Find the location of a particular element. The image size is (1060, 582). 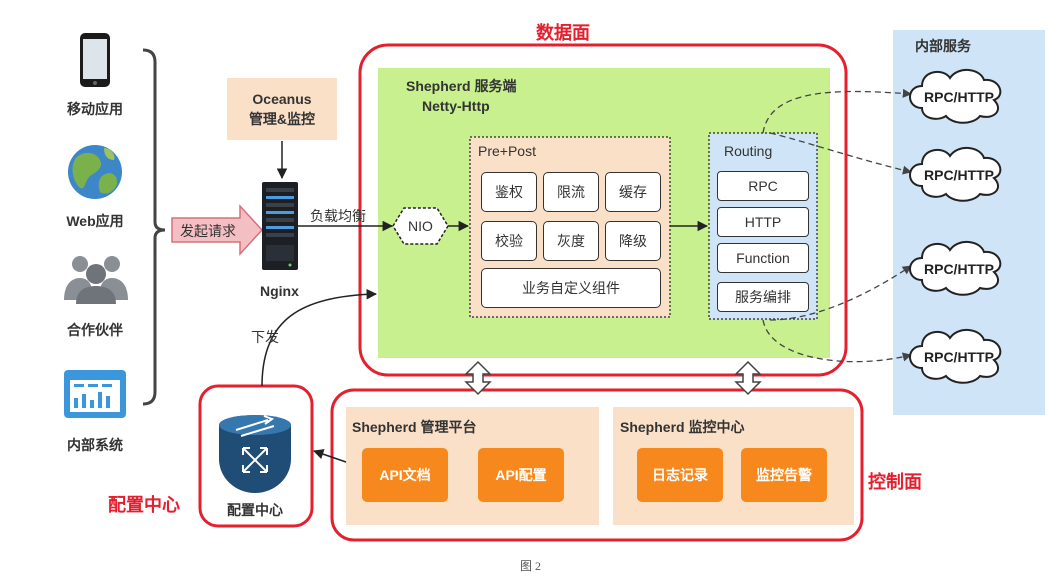

internal-systems-icon is located at coordinates (95, 394).